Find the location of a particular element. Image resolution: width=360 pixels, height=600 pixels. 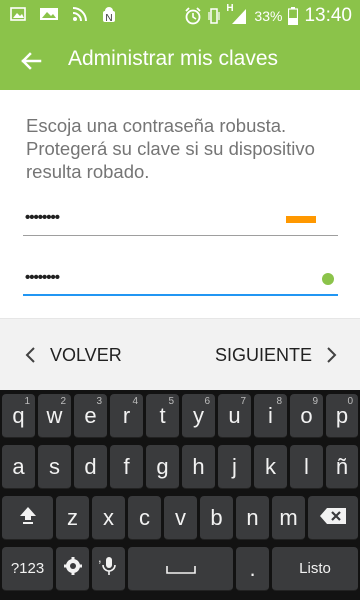

key-label: s is located at coordinates (54, 466).